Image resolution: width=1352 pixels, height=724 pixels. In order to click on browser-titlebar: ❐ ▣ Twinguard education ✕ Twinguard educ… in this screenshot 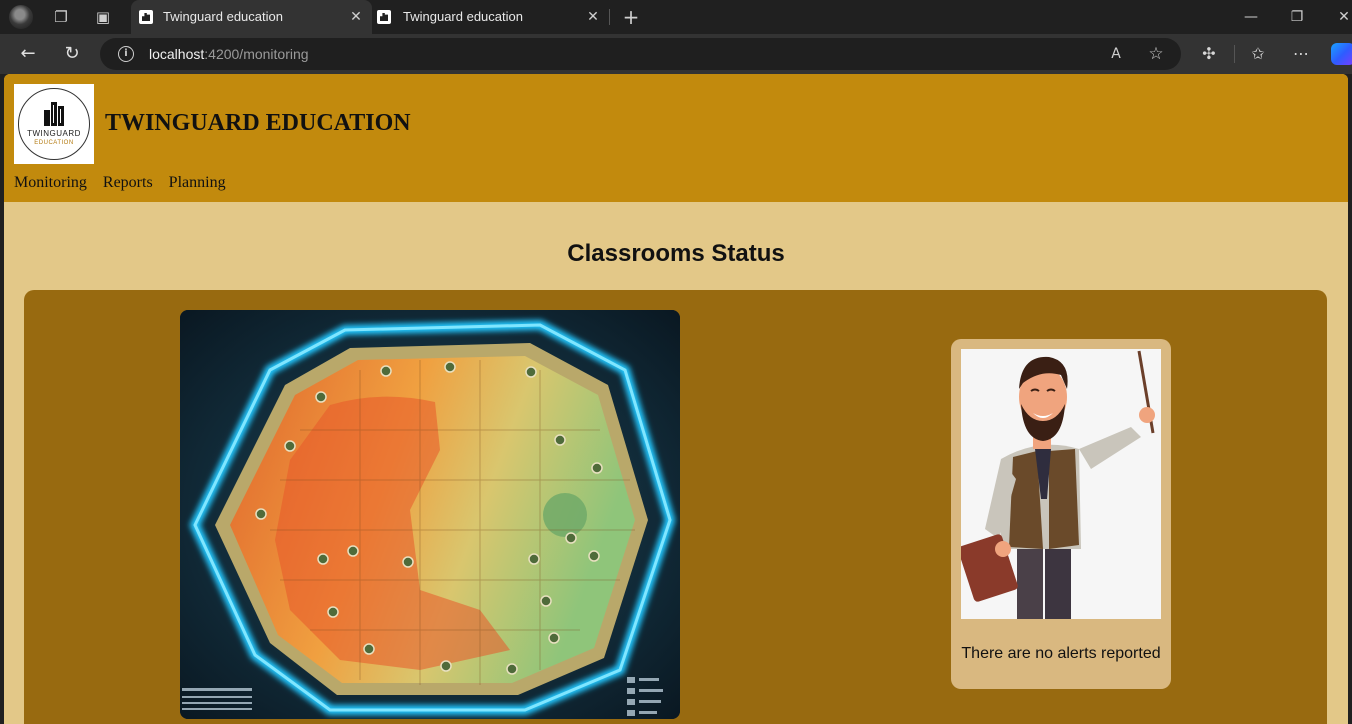, I will do `click(676, 17)`.